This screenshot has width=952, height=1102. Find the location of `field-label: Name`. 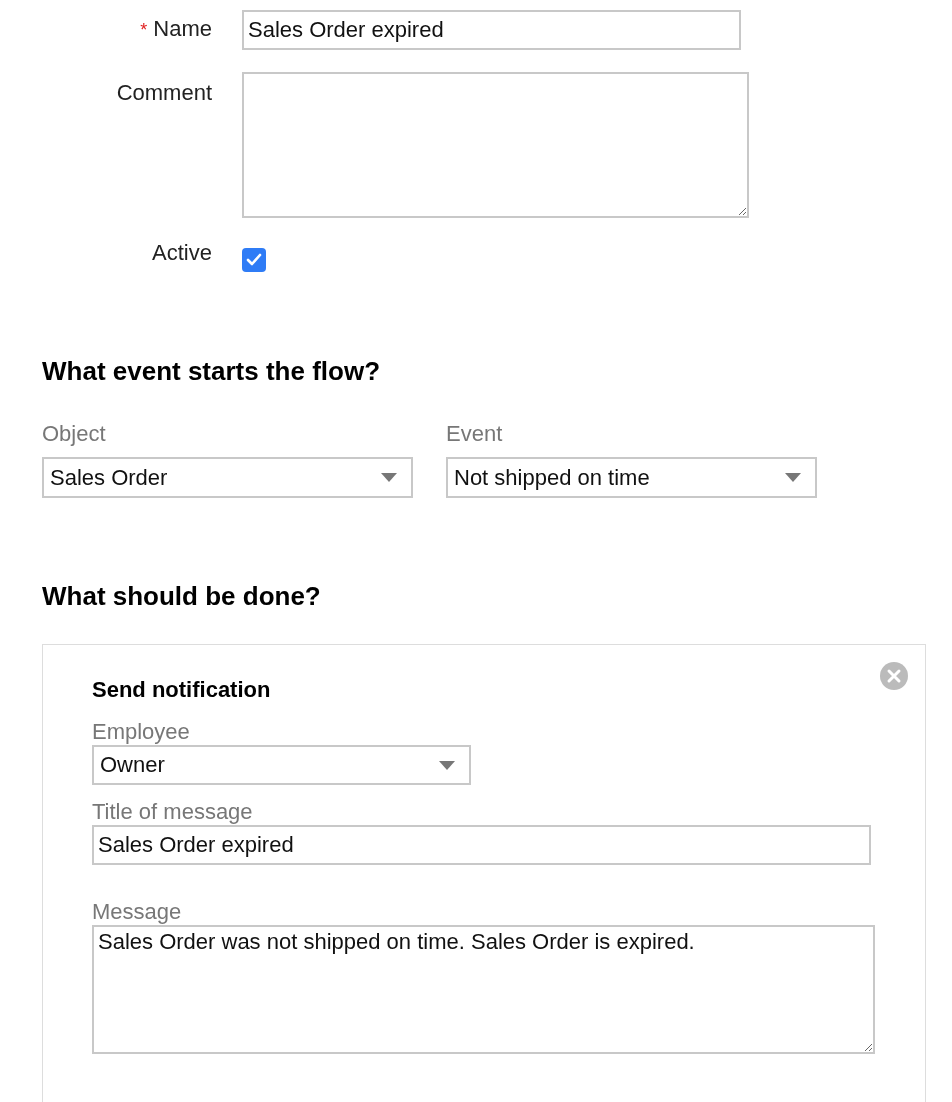

field-label: Name is located at coordinates (182, 29).